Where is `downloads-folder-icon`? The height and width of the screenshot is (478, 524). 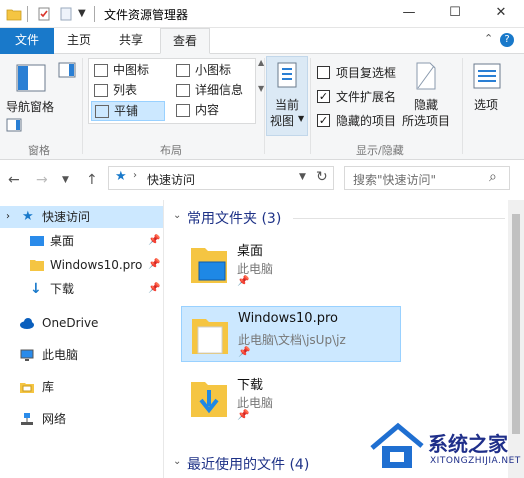
downloads-folder-icon is located at coordinates (209, 399).